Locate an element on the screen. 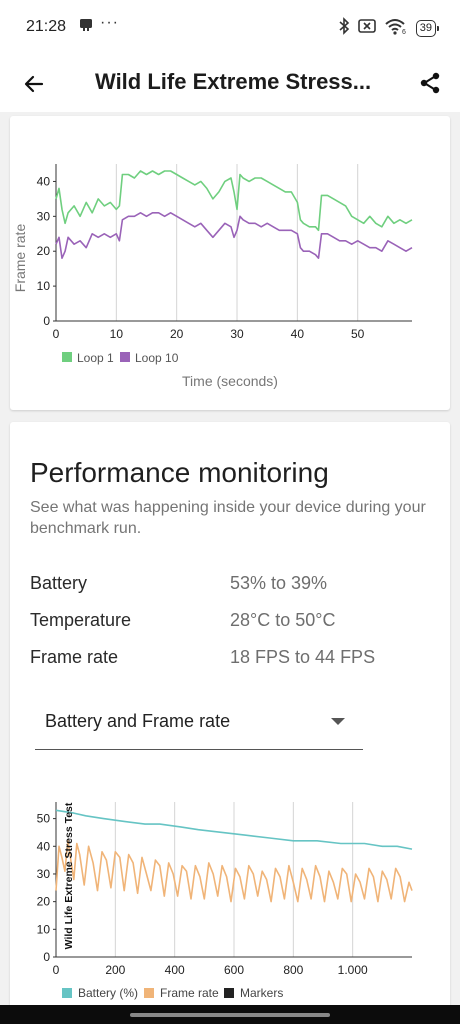 Image resolution: width=460 pixels, height=1024 pixels. chart-type-dropdown: Battery and Frame rate is located at coordinates (199, 727).